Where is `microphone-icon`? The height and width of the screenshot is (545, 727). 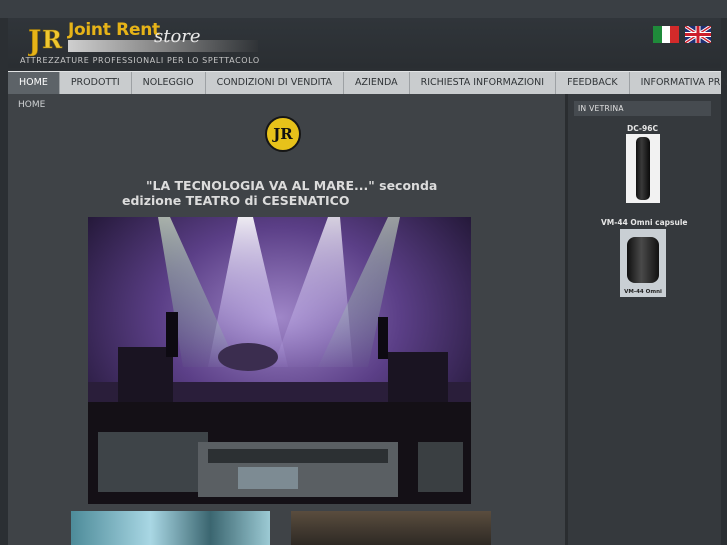
microphone-icon is located at coordinates (643, 168).